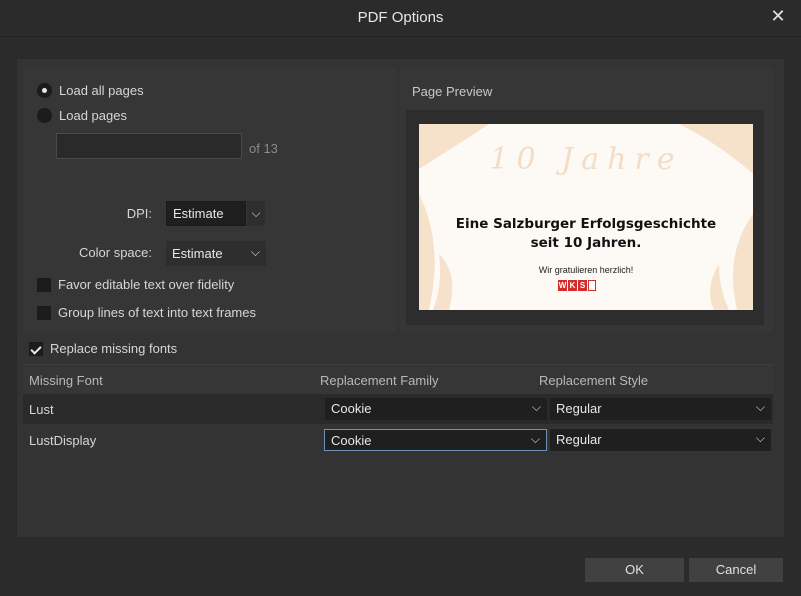 The width and height of the screenshot is (801, 596). Describe the element at coordinates (594, 380) in the screenshot. I see `column-header-replacement-style: Replacement Style` at that location.